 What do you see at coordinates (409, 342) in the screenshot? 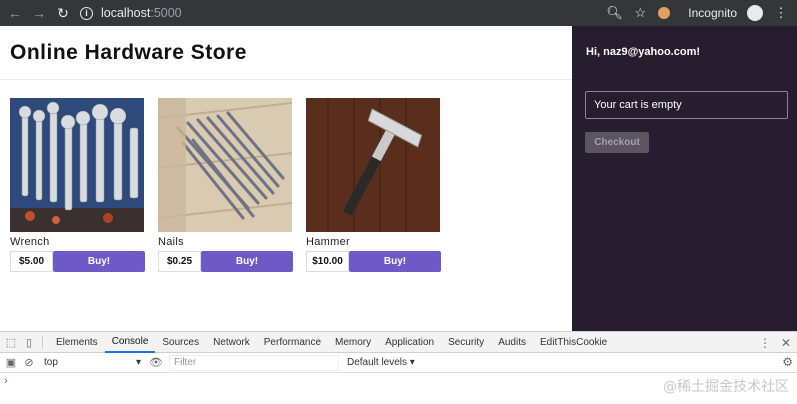
I see `tab-application: Application` at bounding box center [409, 342].